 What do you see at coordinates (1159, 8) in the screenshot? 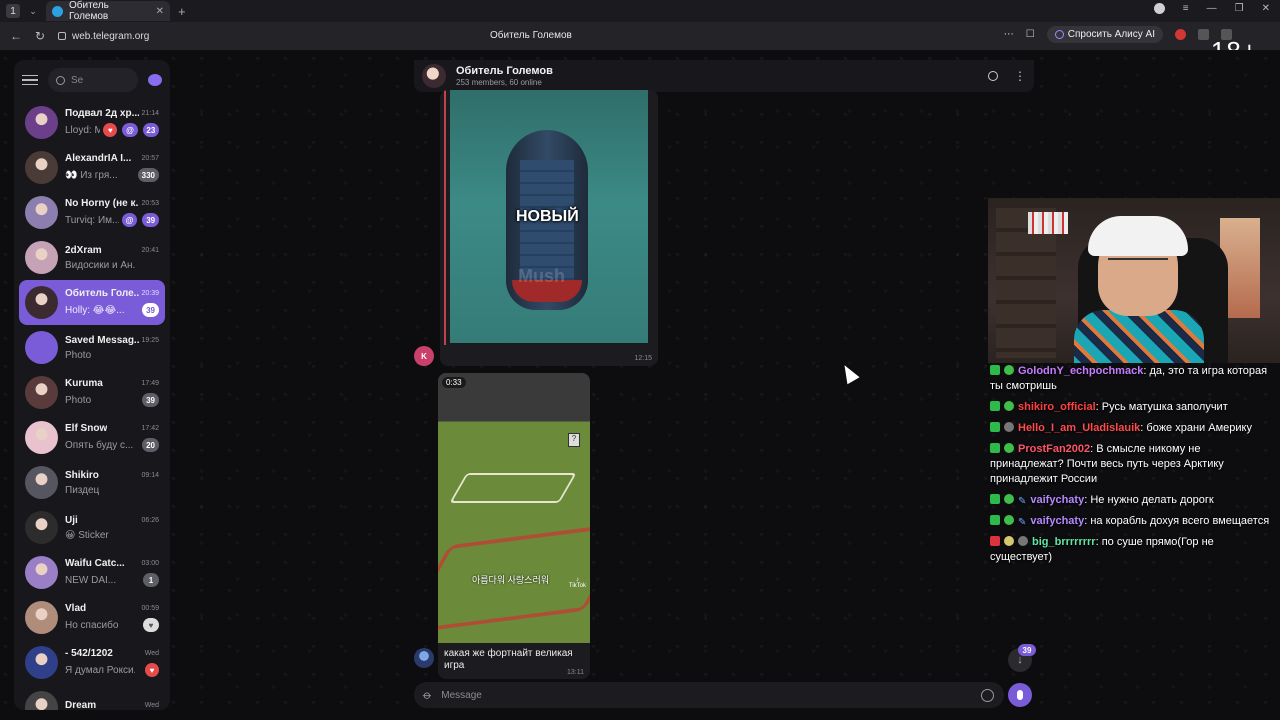
I see `profile-icon` at bounding box center [1159, 8].